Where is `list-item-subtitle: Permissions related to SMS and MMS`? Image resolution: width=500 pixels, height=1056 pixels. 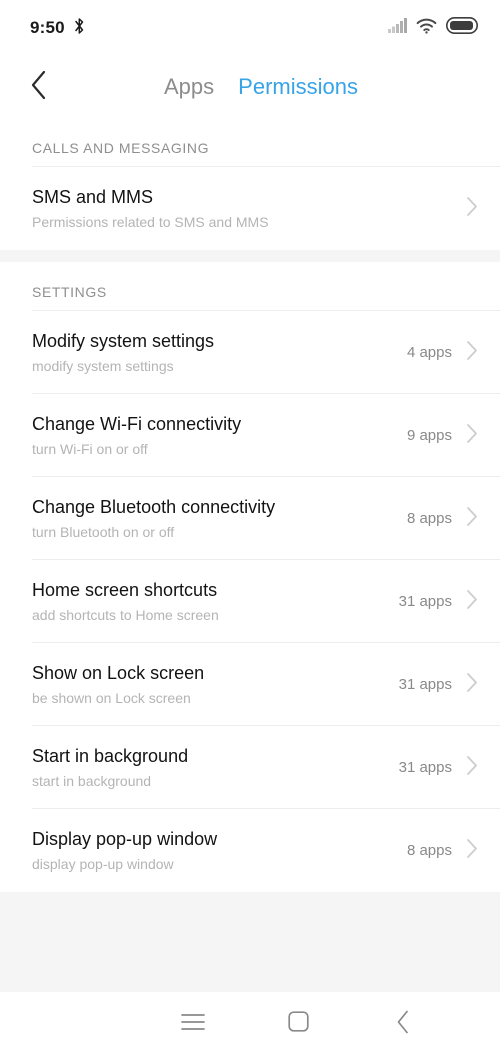 list-item-subtitle: Permissions related to SMS and MMS is located at coordinates (150, 221).